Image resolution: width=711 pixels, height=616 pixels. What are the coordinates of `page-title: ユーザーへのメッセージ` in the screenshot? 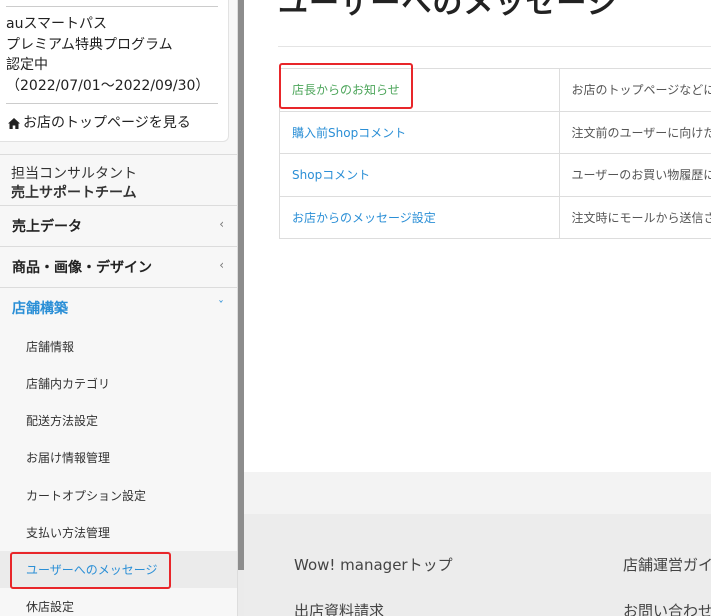 It's located at (448, 10).